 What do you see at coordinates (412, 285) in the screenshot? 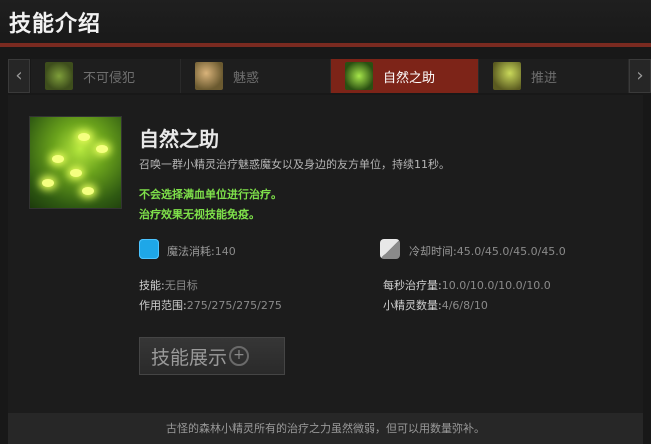
I see `heal-per-second-label: 每秒治疗量:` at bounding box center [412, 285].